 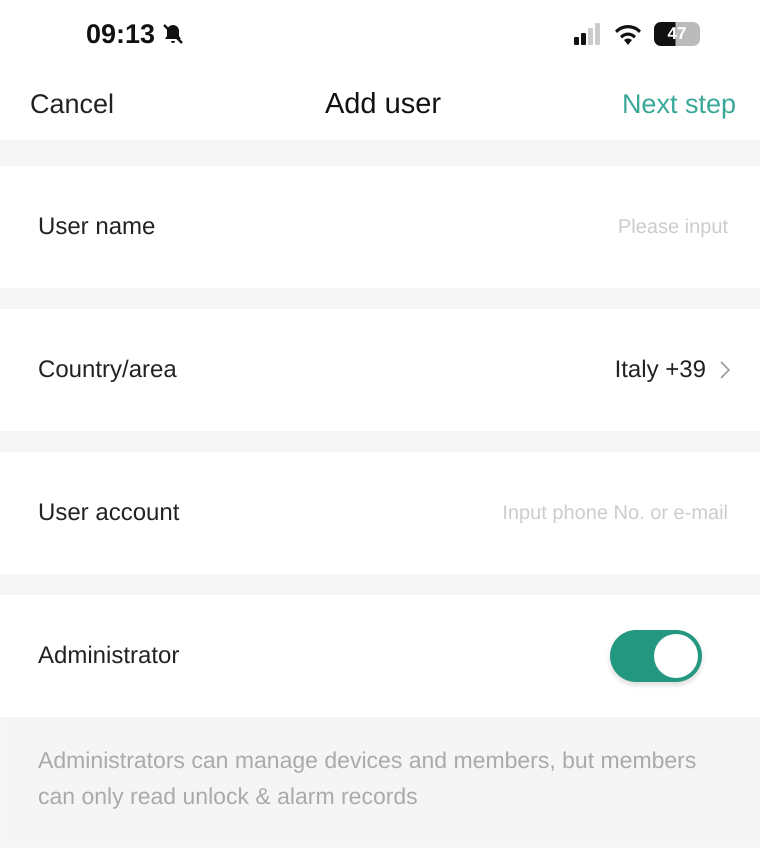 I want to click on page-title: Add user, so click(x=383, y=104).